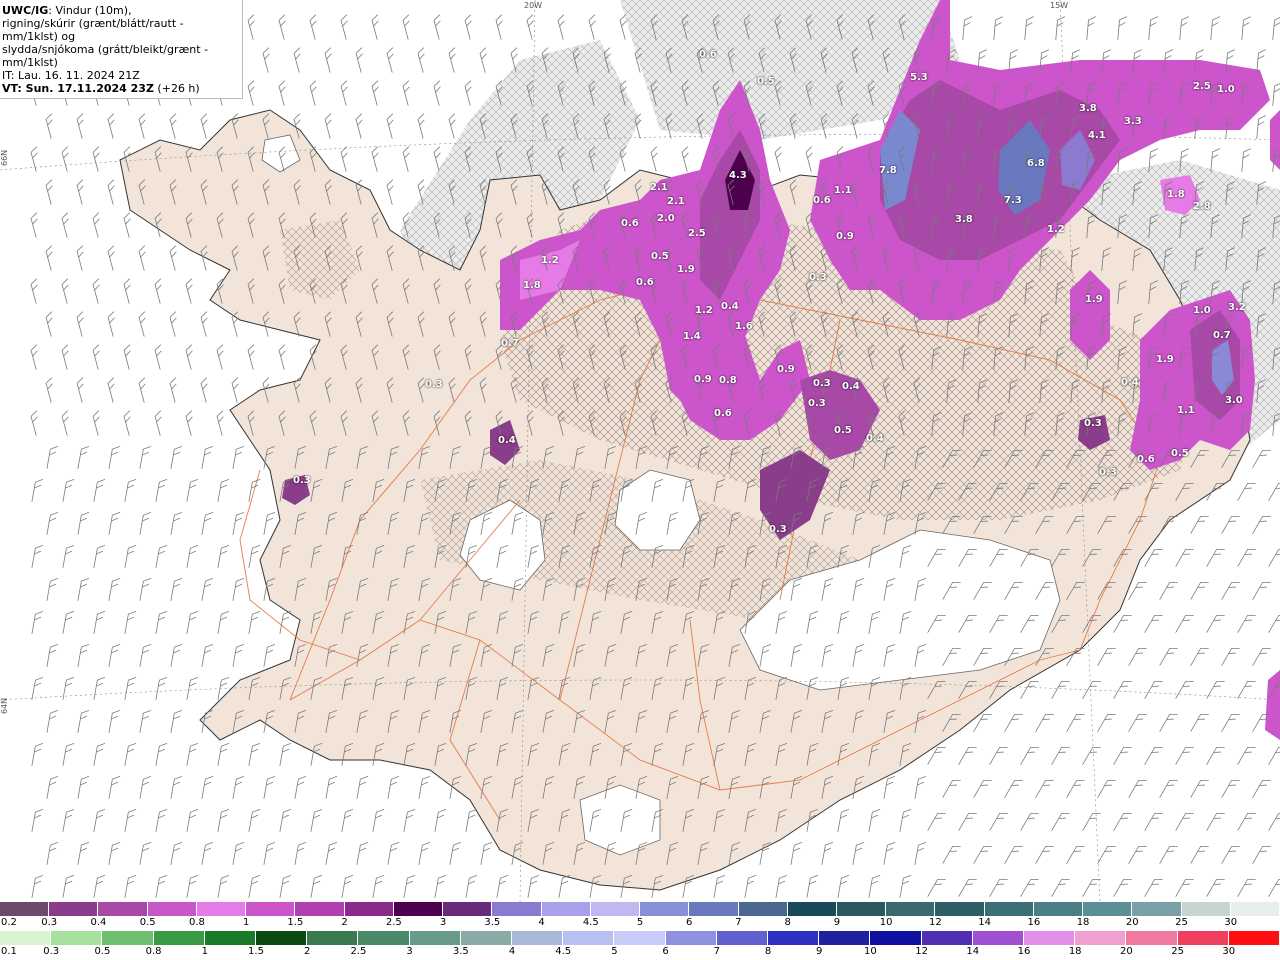 This screenshot has width=1280, height=960. Describe the element at coordinates (1231, 922) in the screenshot. I see `legend-tick-label: 30` at that location.